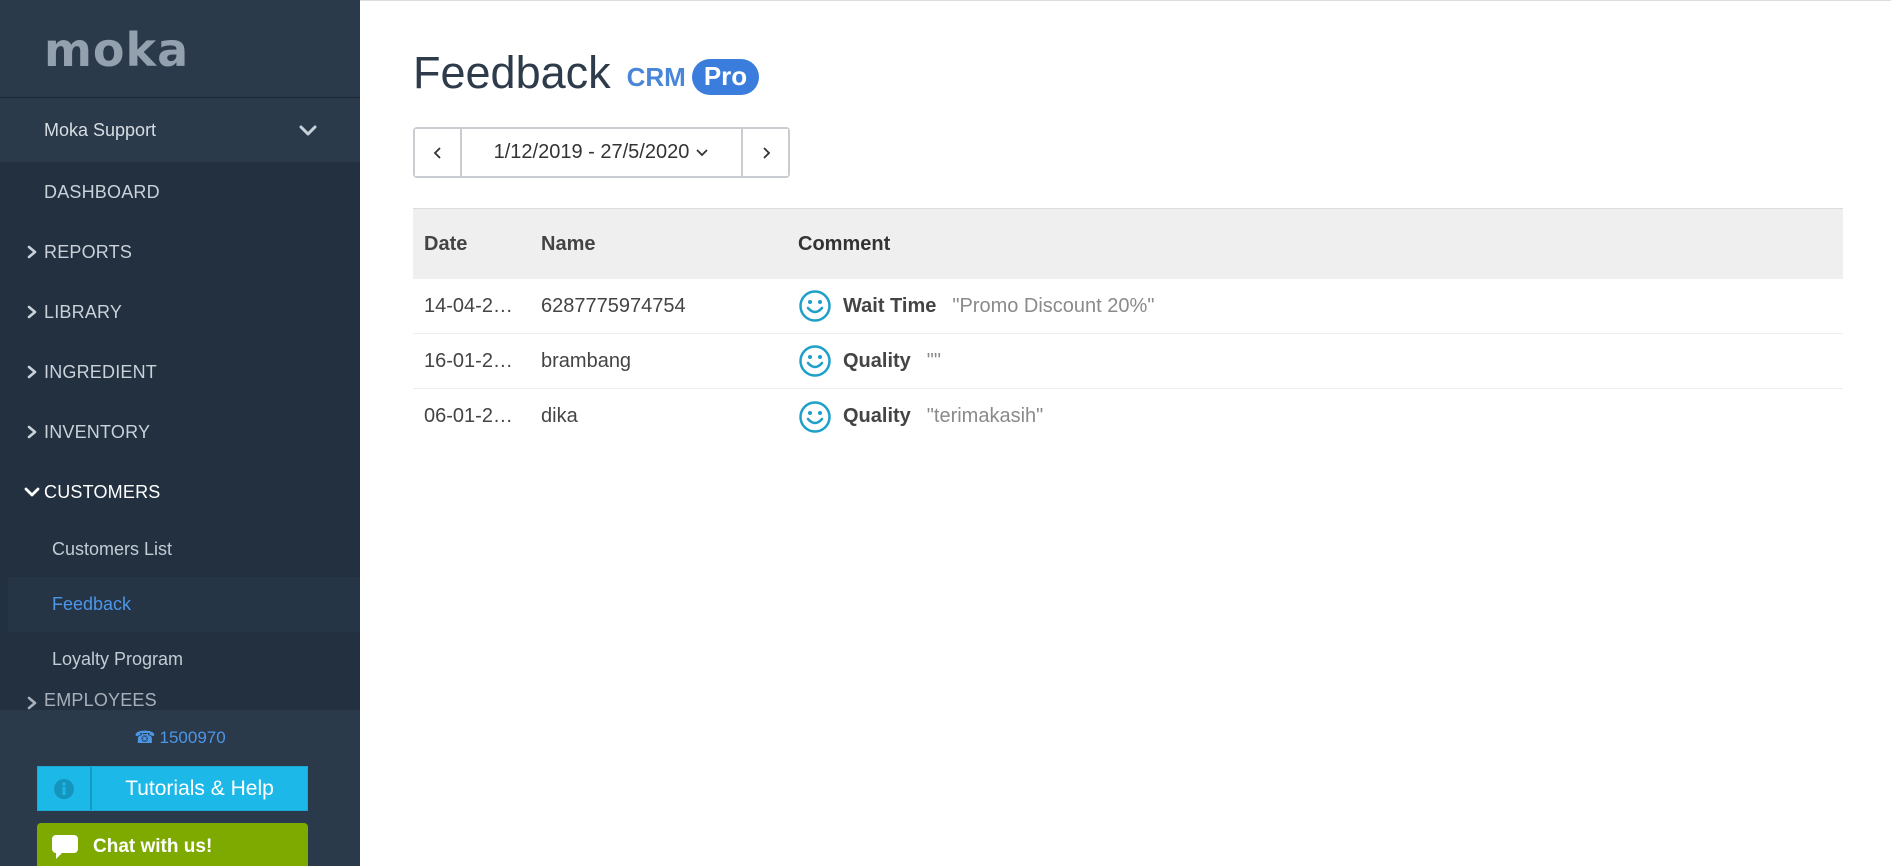 The height and width of the screenshot is (866, 1891). Describe the element at coordinates (153, 846) in the screenshot. I see `chat-label: Chat with us!` at that location.